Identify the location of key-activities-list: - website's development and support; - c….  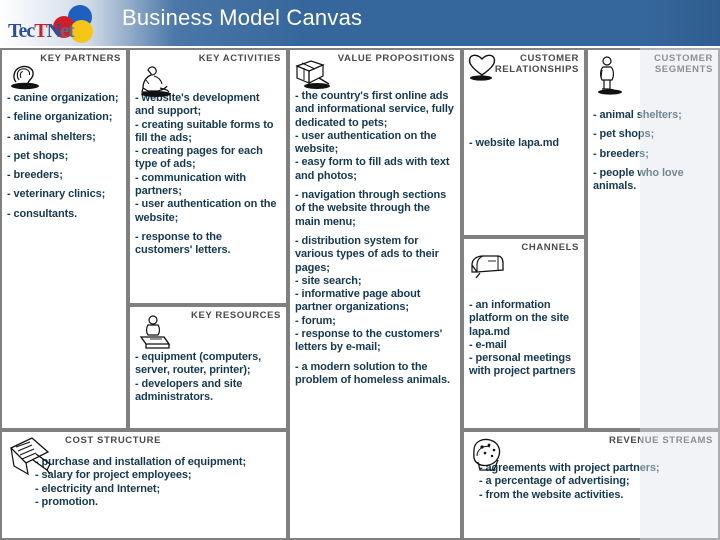
(208, 175).